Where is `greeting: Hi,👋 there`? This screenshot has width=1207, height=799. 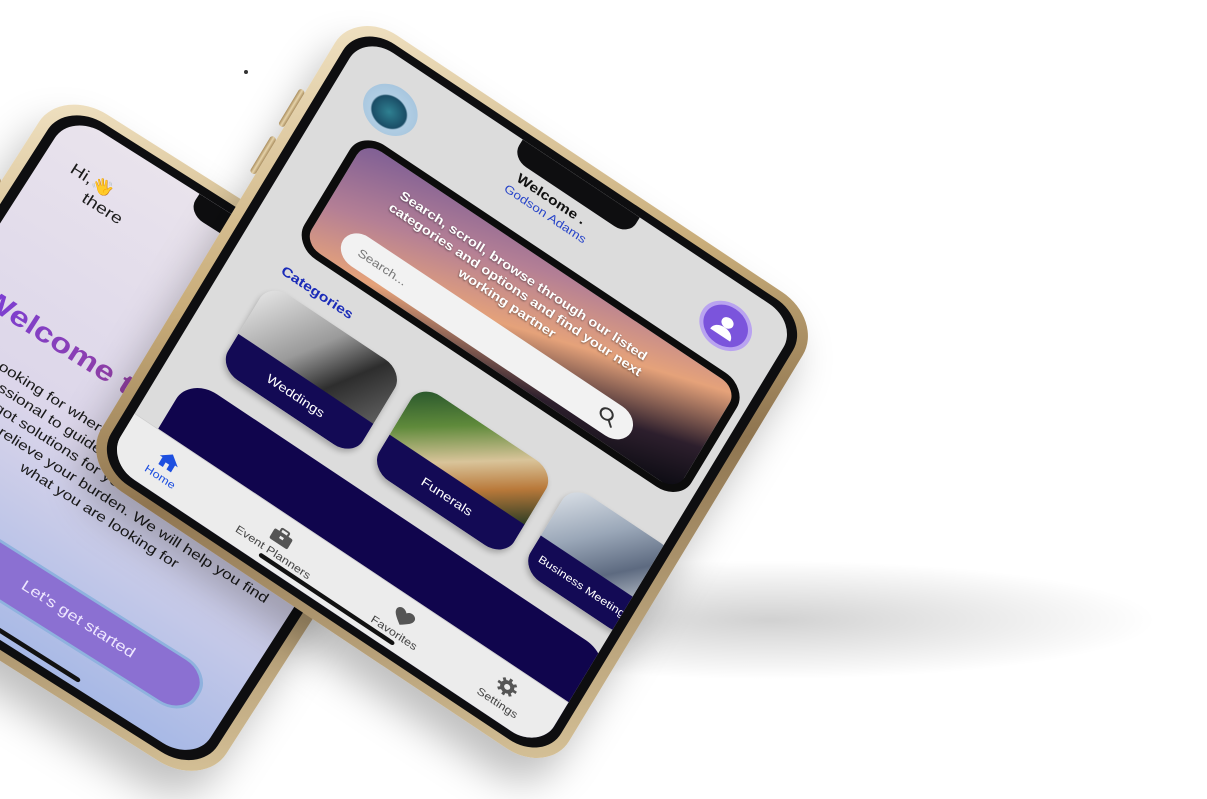
greeting: Hi,👋 there is located at coordinates (97, 194).